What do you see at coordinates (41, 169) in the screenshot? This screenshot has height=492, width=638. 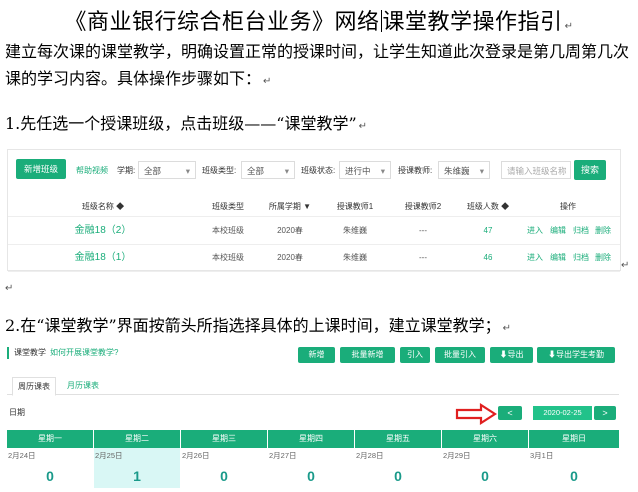 I see `add-class-button: 新增班级` at bounding box center [41, 169].